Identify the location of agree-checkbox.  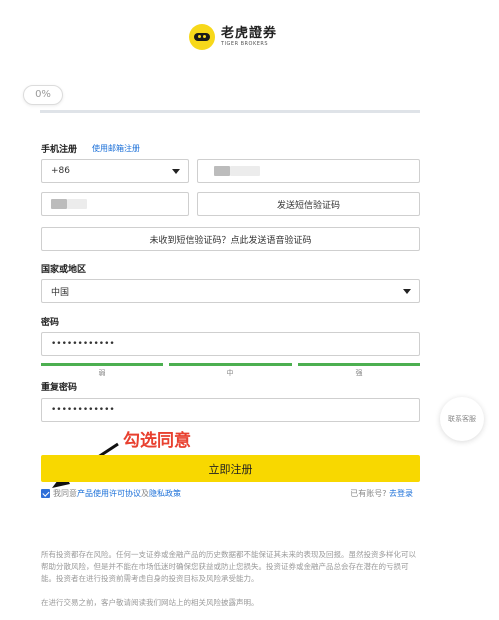
(45, 493).